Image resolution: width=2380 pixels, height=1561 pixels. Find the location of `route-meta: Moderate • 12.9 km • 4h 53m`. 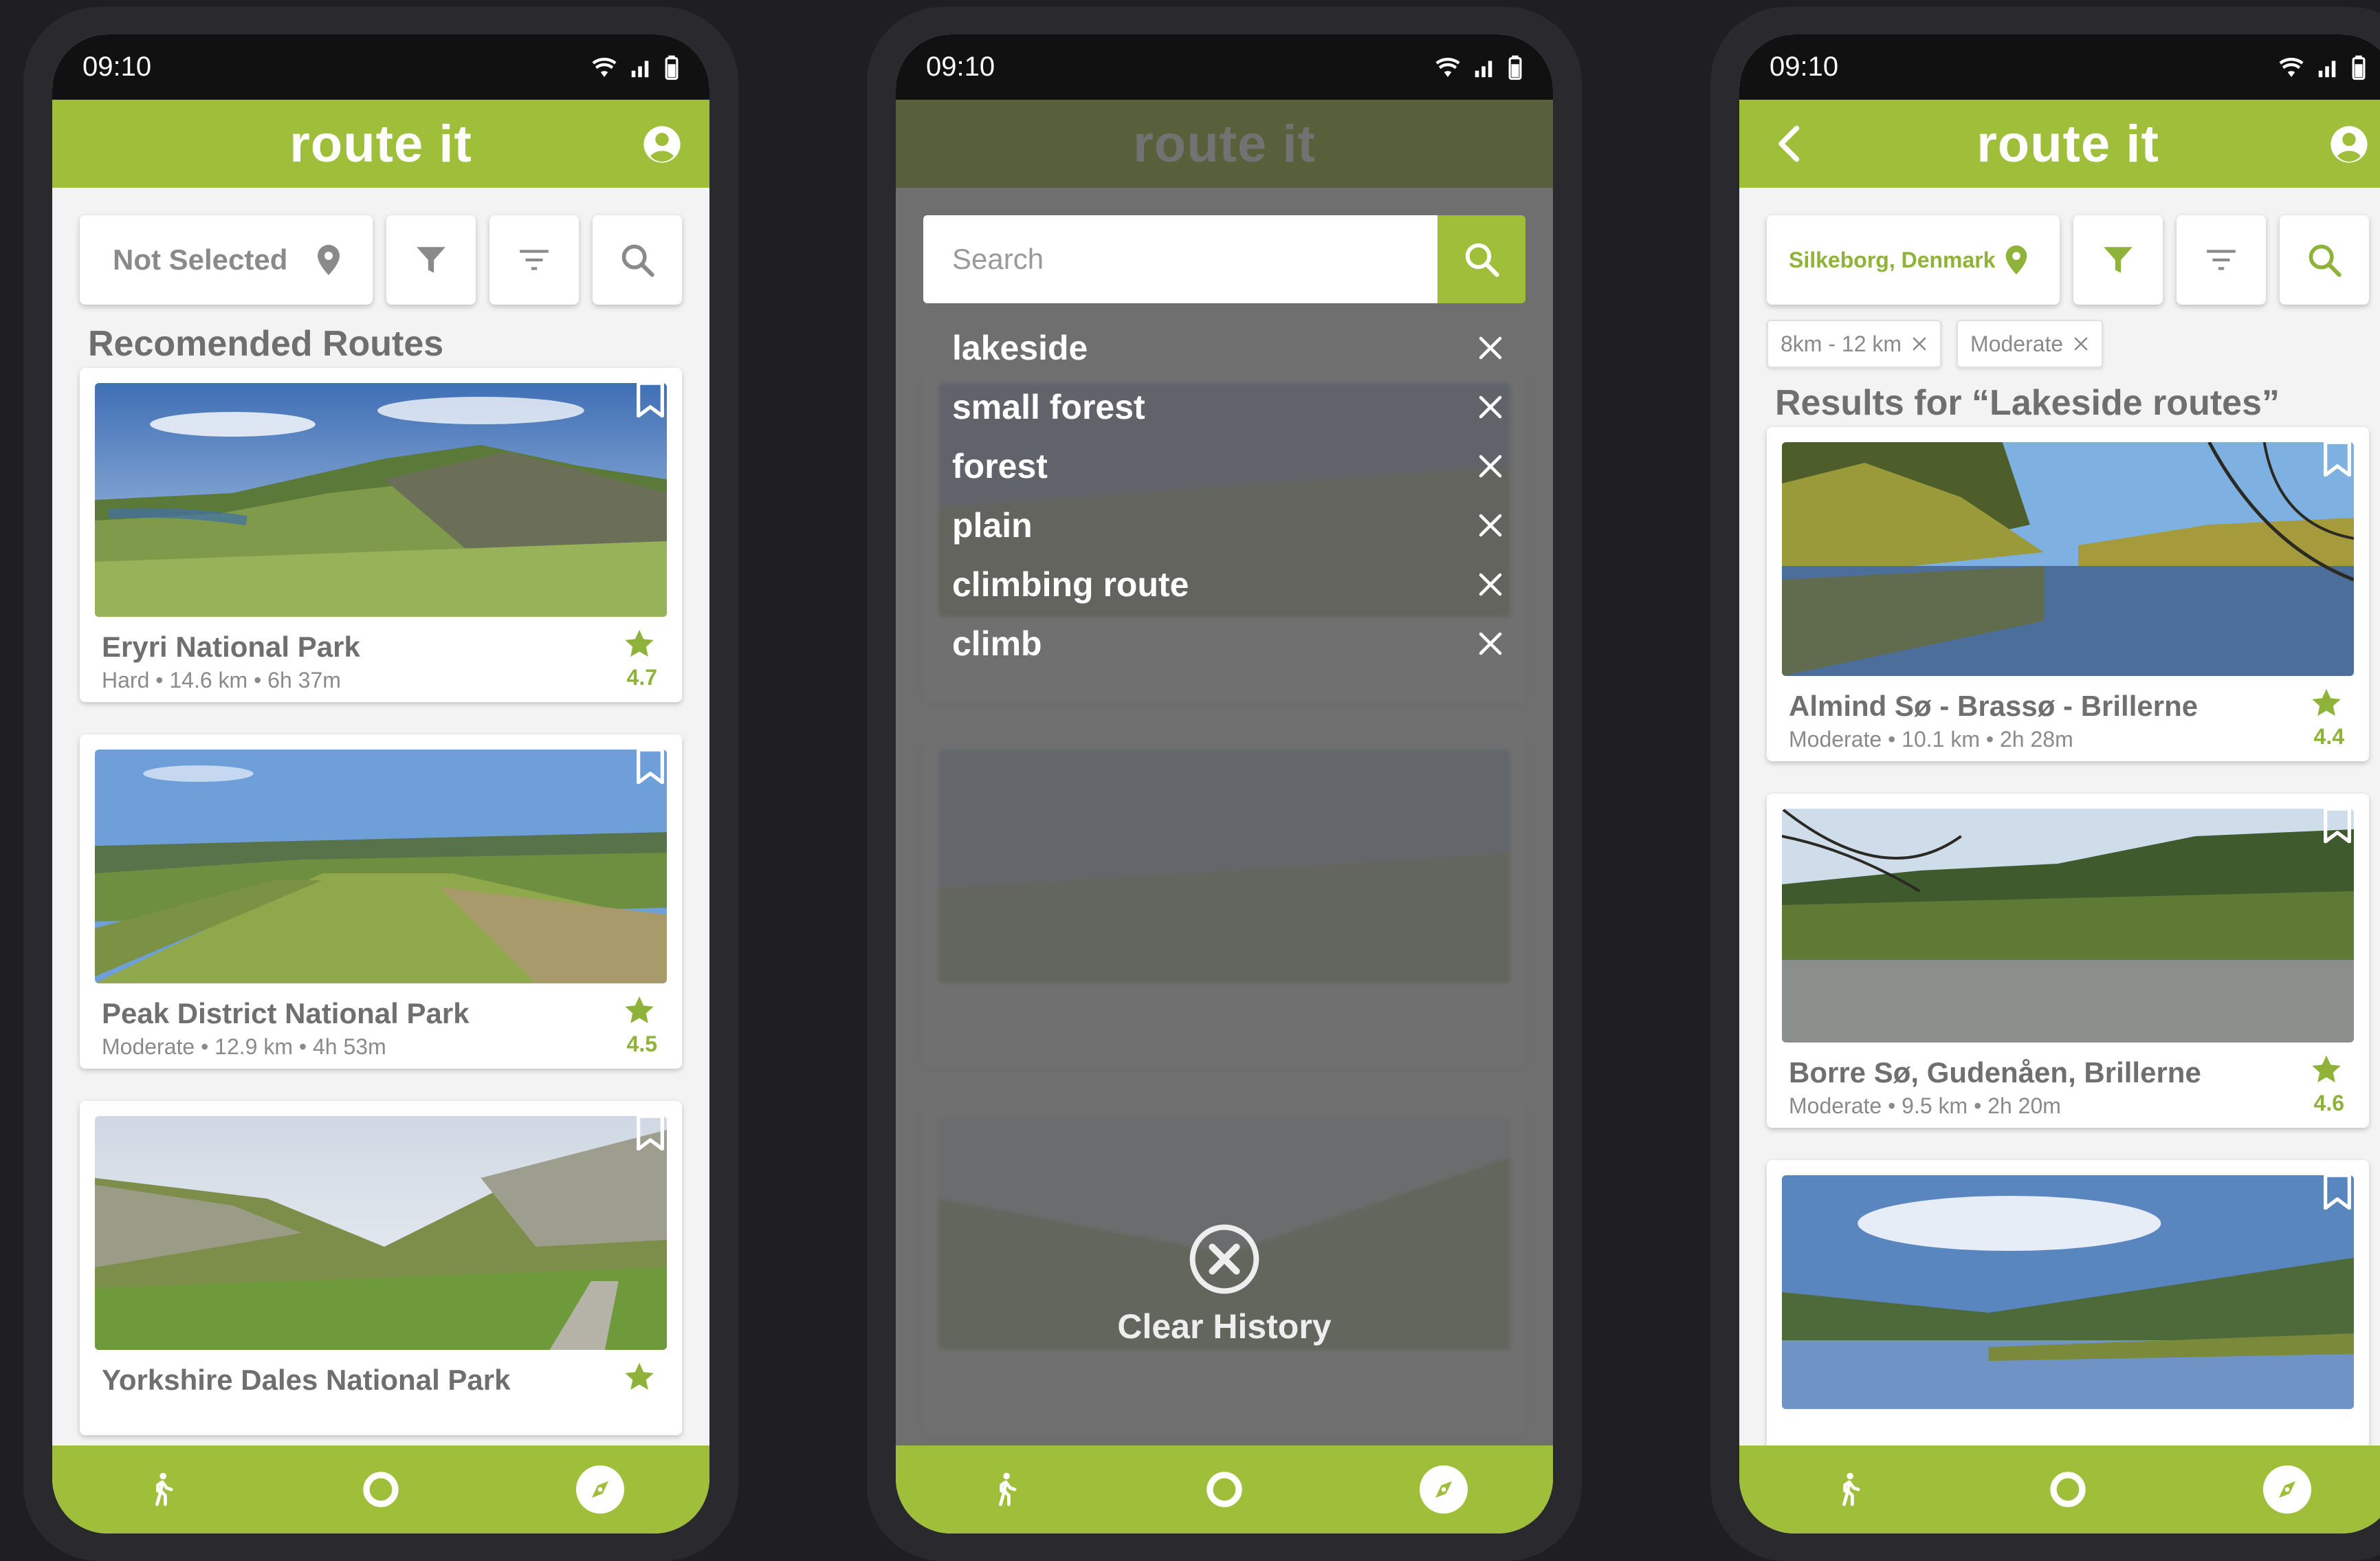

route-meta: Moderate • 12.9 km • 4h 53m is located at coordinates (244, 1046).